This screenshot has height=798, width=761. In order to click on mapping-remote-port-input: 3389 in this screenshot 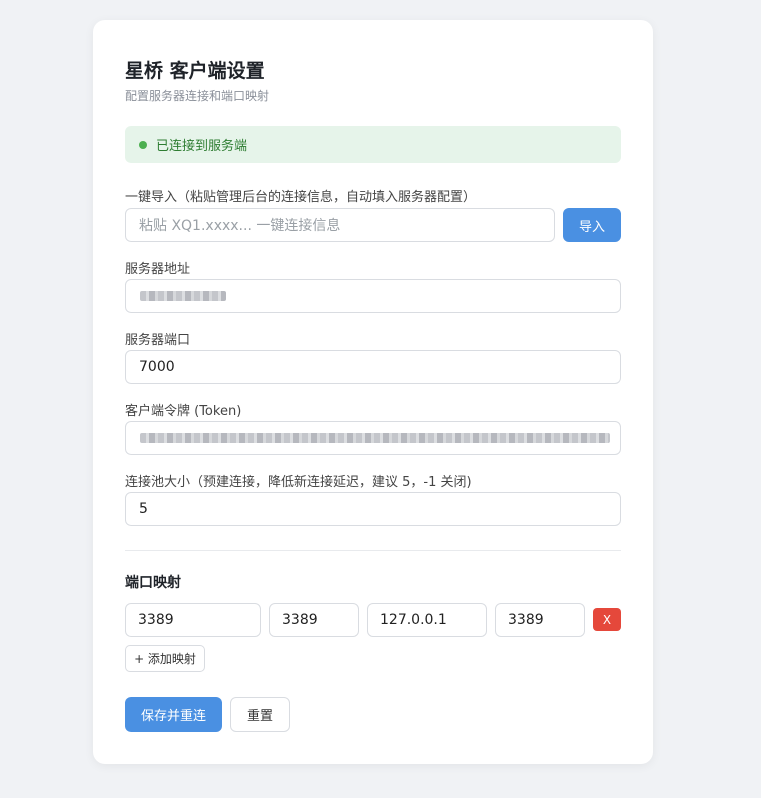, I will do `click(193, 620)`.